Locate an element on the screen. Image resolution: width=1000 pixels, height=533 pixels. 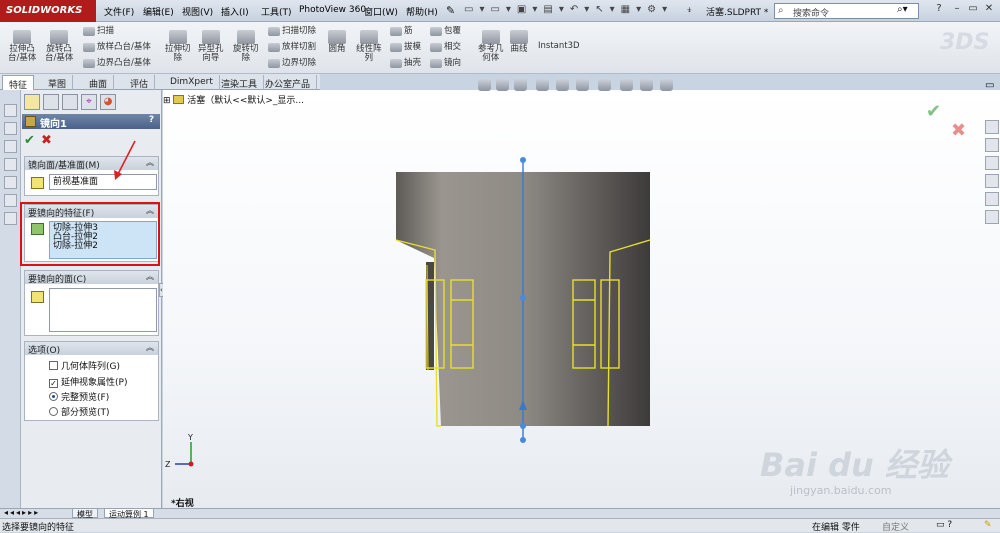
curves-icon is located at coordinates (519, 37).